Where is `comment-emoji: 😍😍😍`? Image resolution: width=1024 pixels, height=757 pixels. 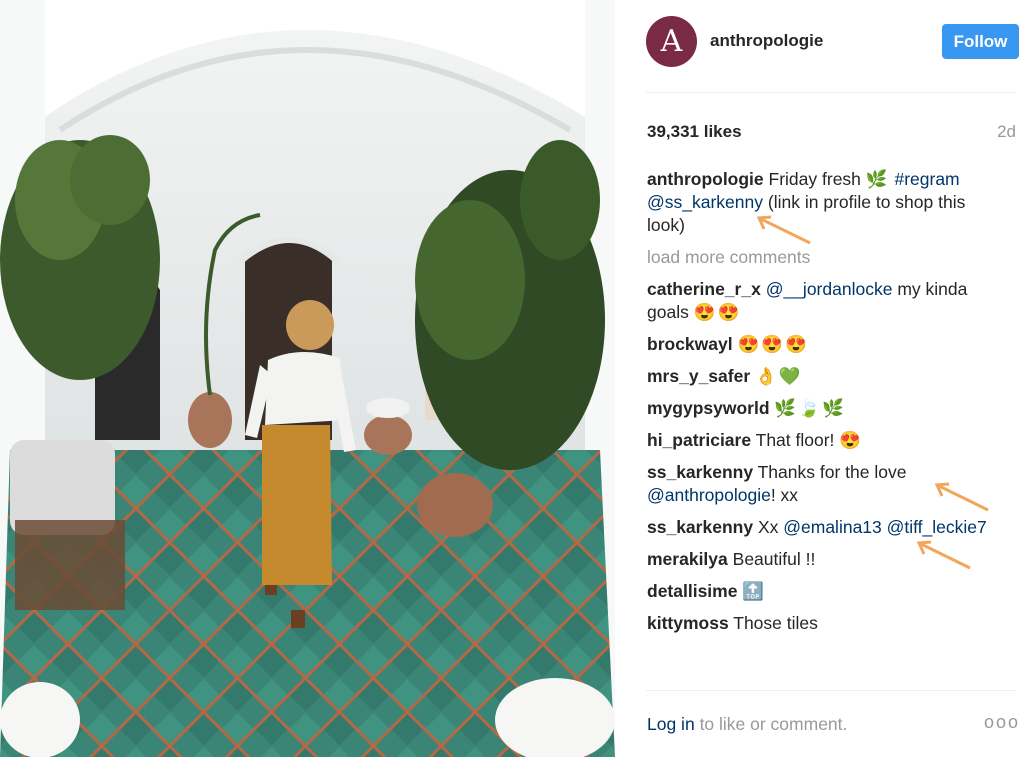 comment-emoji: 😍😍😍 is located at coordinates (773, 344).